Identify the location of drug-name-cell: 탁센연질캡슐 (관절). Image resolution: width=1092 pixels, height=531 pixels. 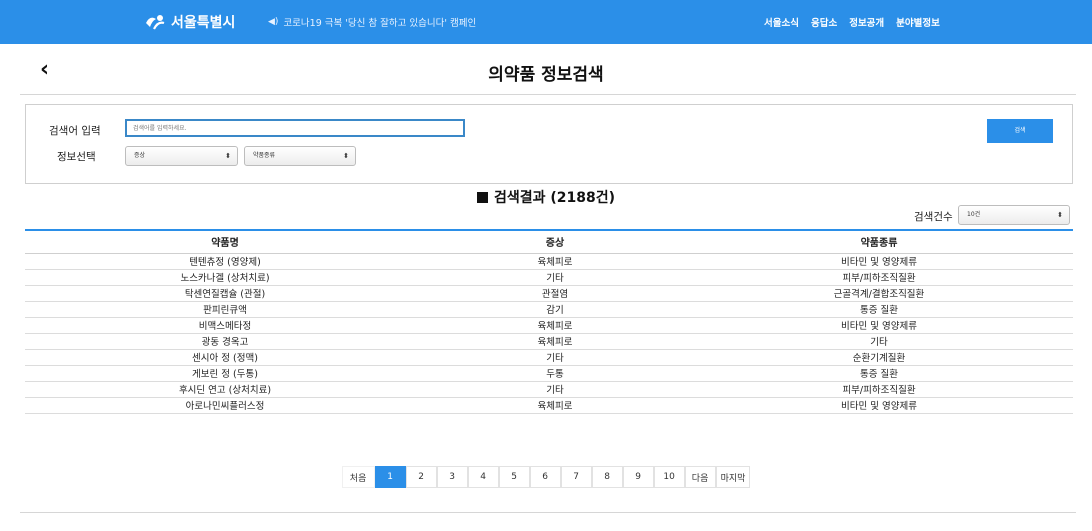
(225, 293).